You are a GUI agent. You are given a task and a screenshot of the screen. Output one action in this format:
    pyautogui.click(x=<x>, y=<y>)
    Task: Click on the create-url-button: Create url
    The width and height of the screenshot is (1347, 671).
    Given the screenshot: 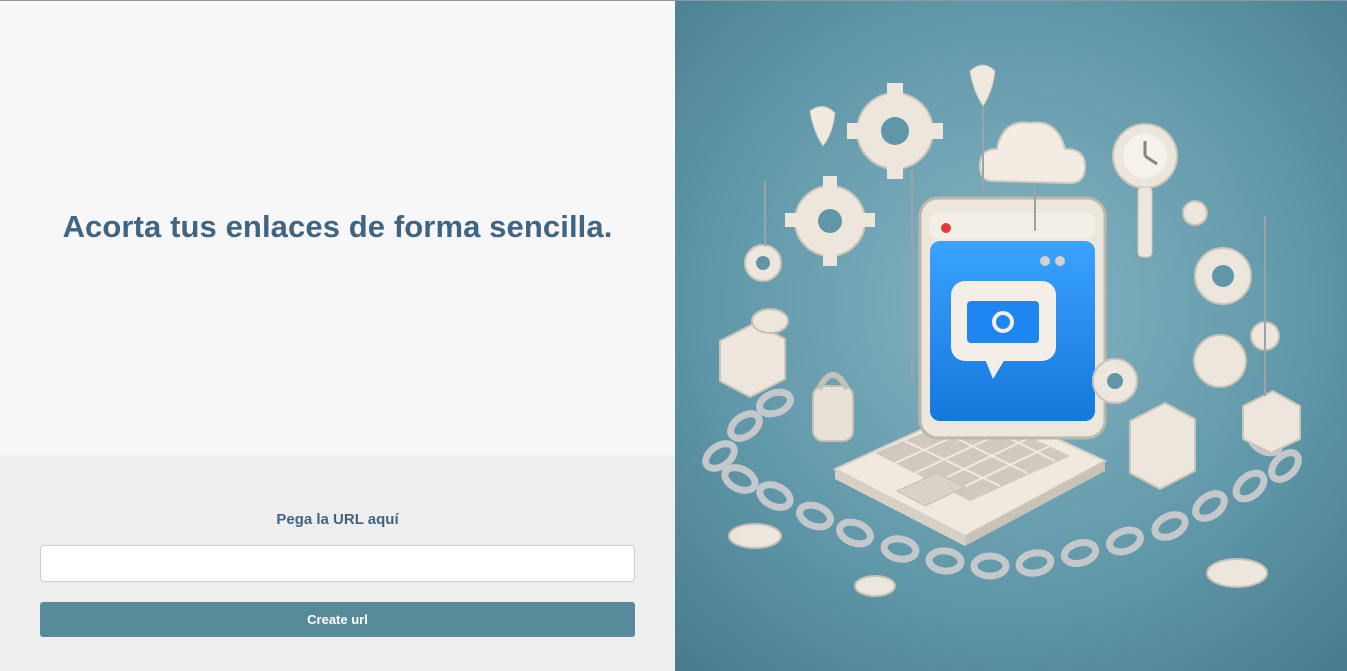 What is the action you would take?
    pyautogui.click(x=337, y=619)
    